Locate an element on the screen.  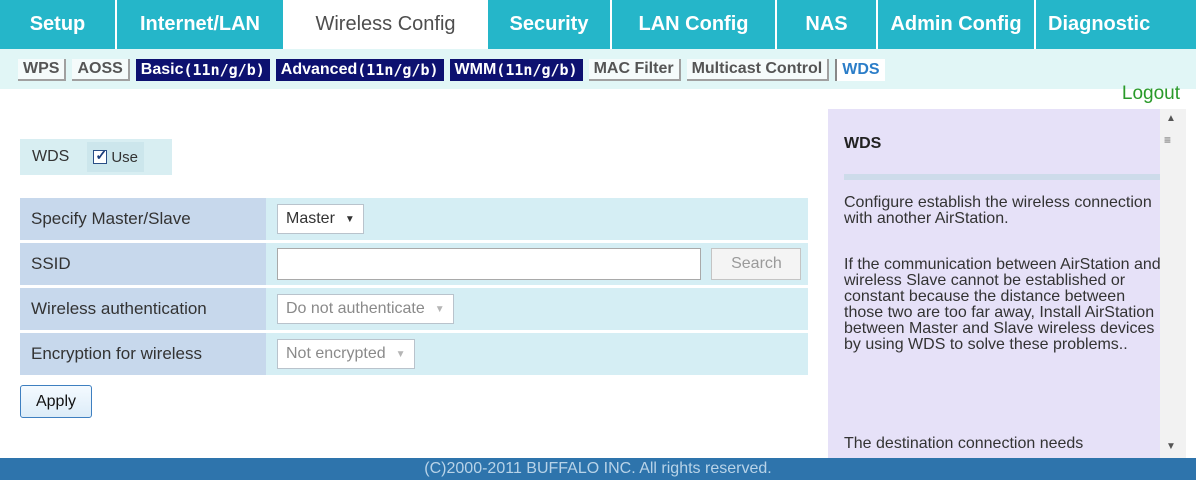
tab-setup: Setup is located at coordinates (58, 24).